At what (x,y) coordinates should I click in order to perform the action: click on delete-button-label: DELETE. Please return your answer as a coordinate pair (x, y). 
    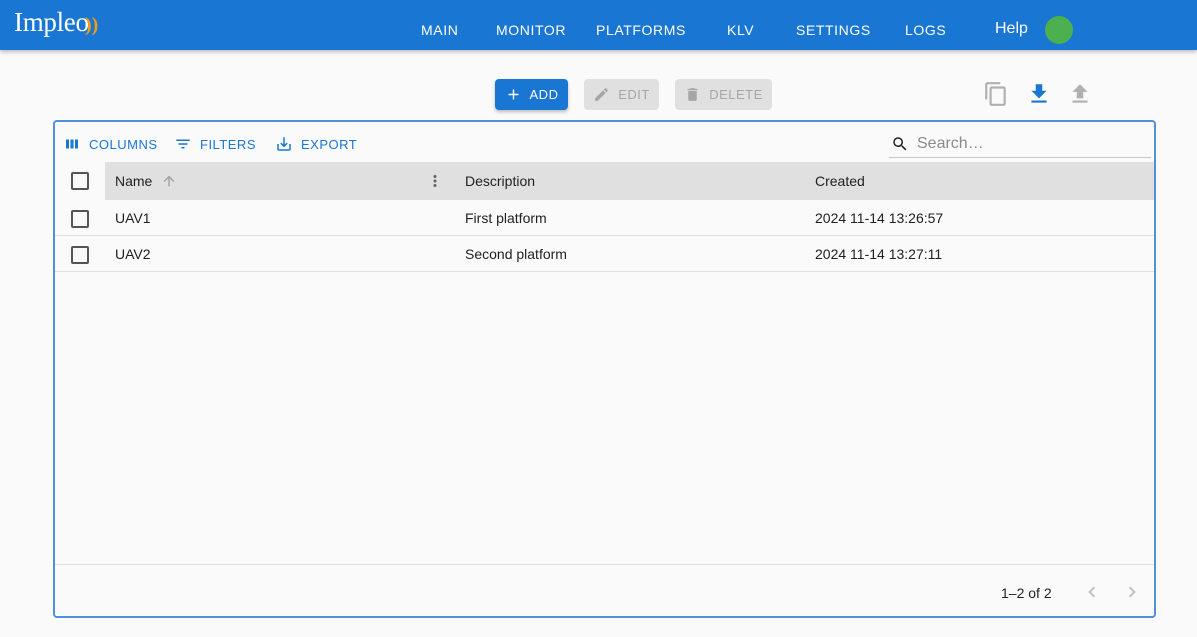
    Looking at the image, I should click on (736, 94).